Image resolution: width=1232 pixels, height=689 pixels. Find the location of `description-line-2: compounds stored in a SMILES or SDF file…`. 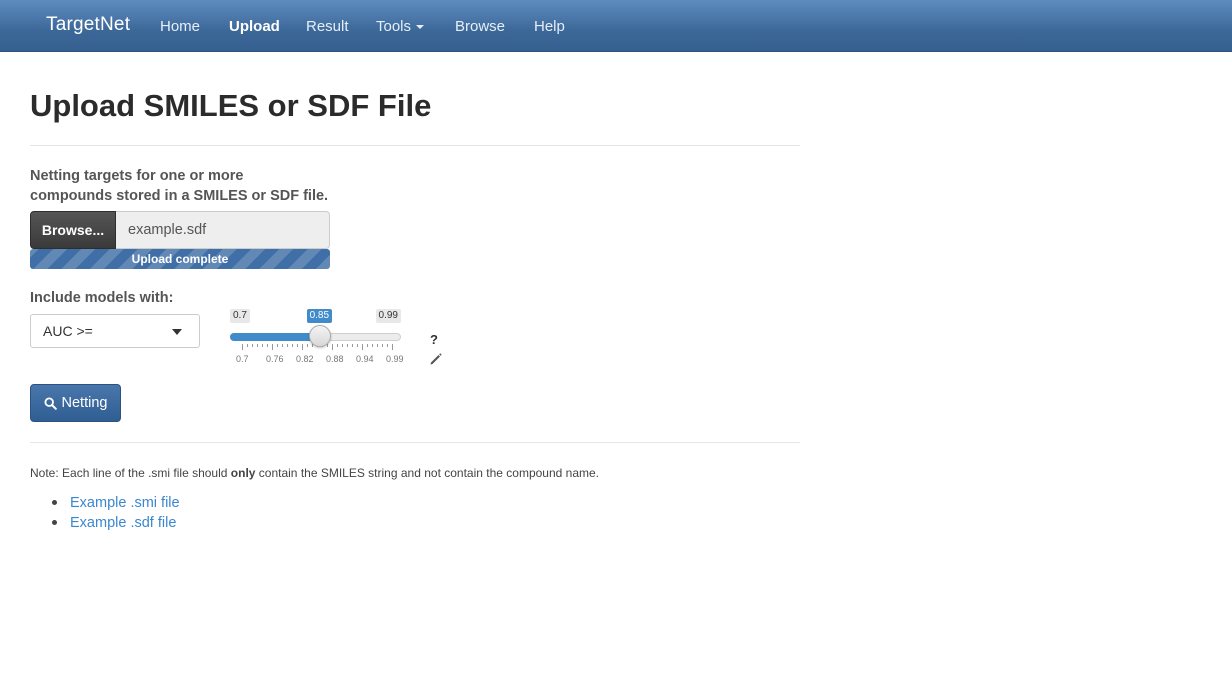

description-line-2: compounds stored in a SMILES or SDF file… is located at coordinates (179, 196).